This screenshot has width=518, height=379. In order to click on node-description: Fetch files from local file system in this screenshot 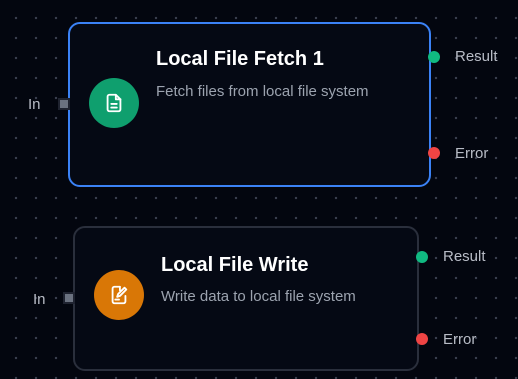, I will do `click(262, 91)`.